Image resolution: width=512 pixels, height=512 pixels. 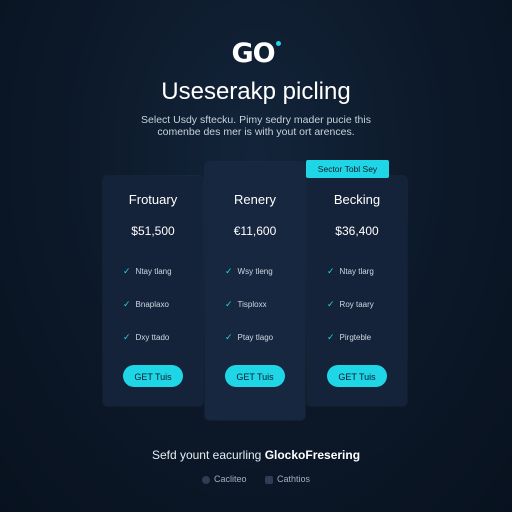 I want to click on footer-link-2: Cathtios, so click(x=287, y=479).